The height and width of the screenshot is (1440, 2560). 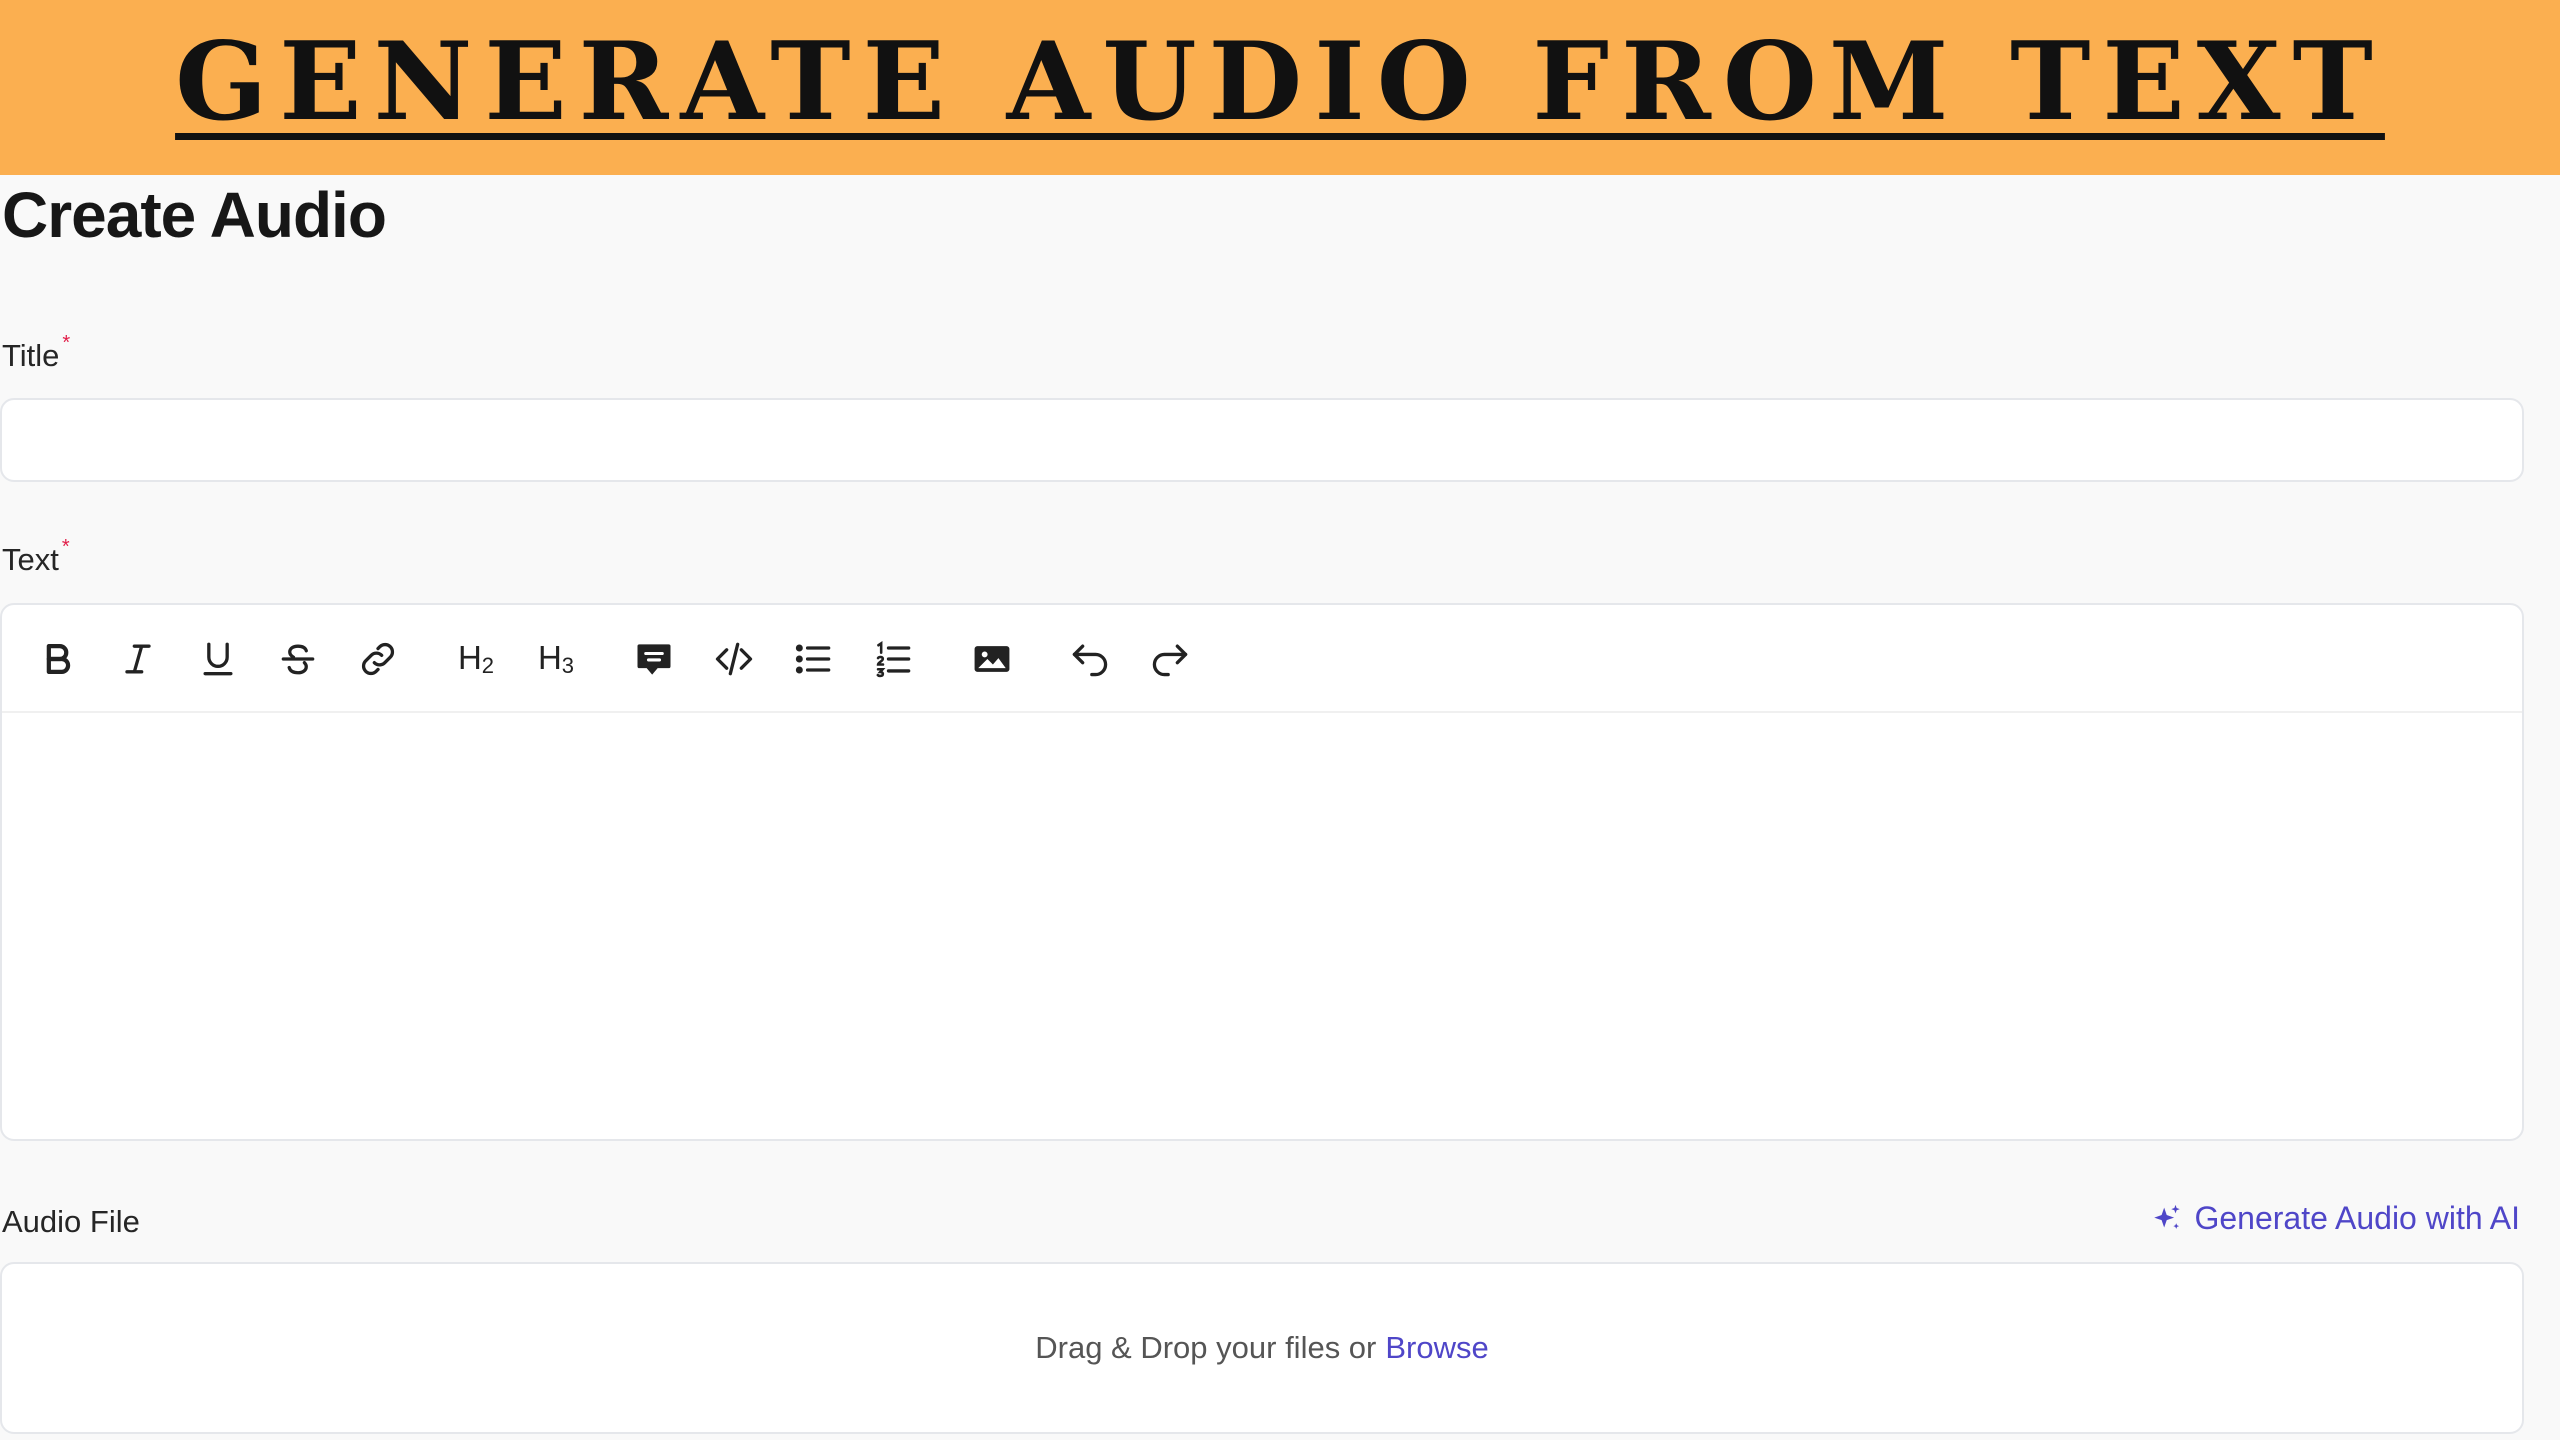 I want to click on text-label: Text, so click(x=30, y=559).